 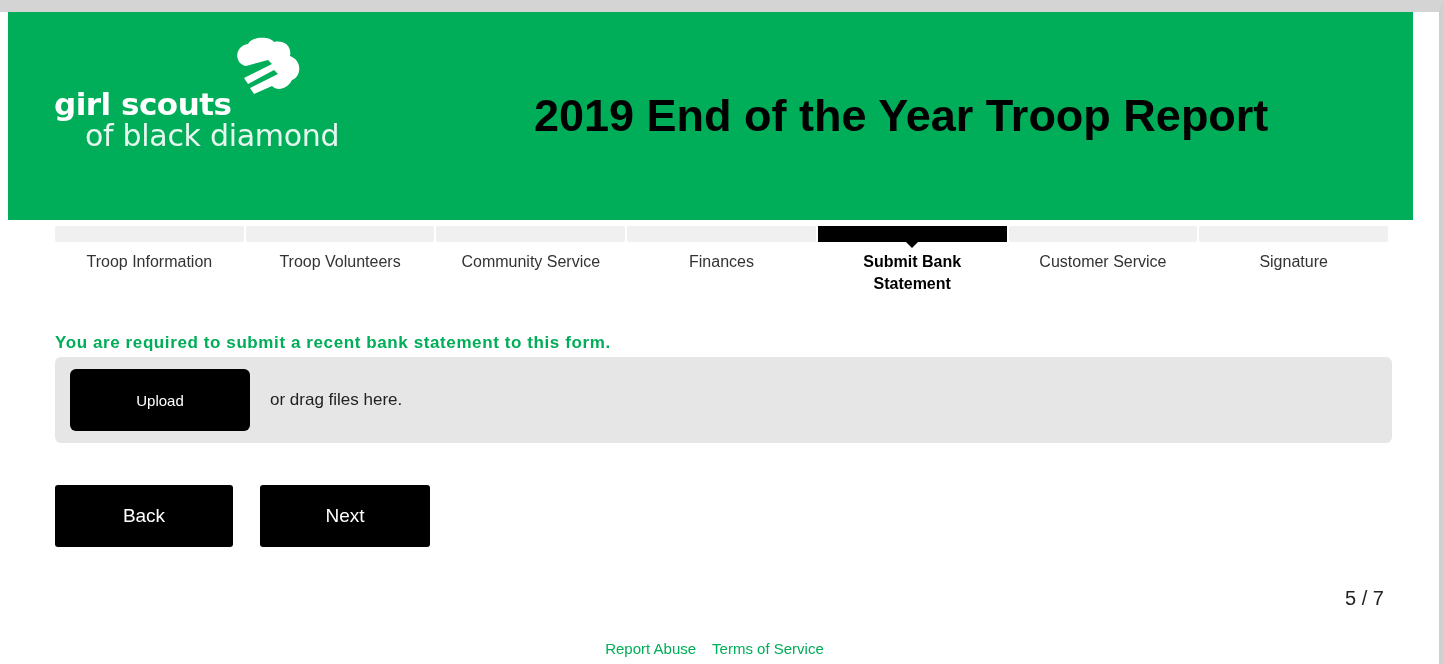 What do you see at coordinates (160, 400) in the screenshot?
I see `upload-button: Upload` at bounding box center [160, 400].